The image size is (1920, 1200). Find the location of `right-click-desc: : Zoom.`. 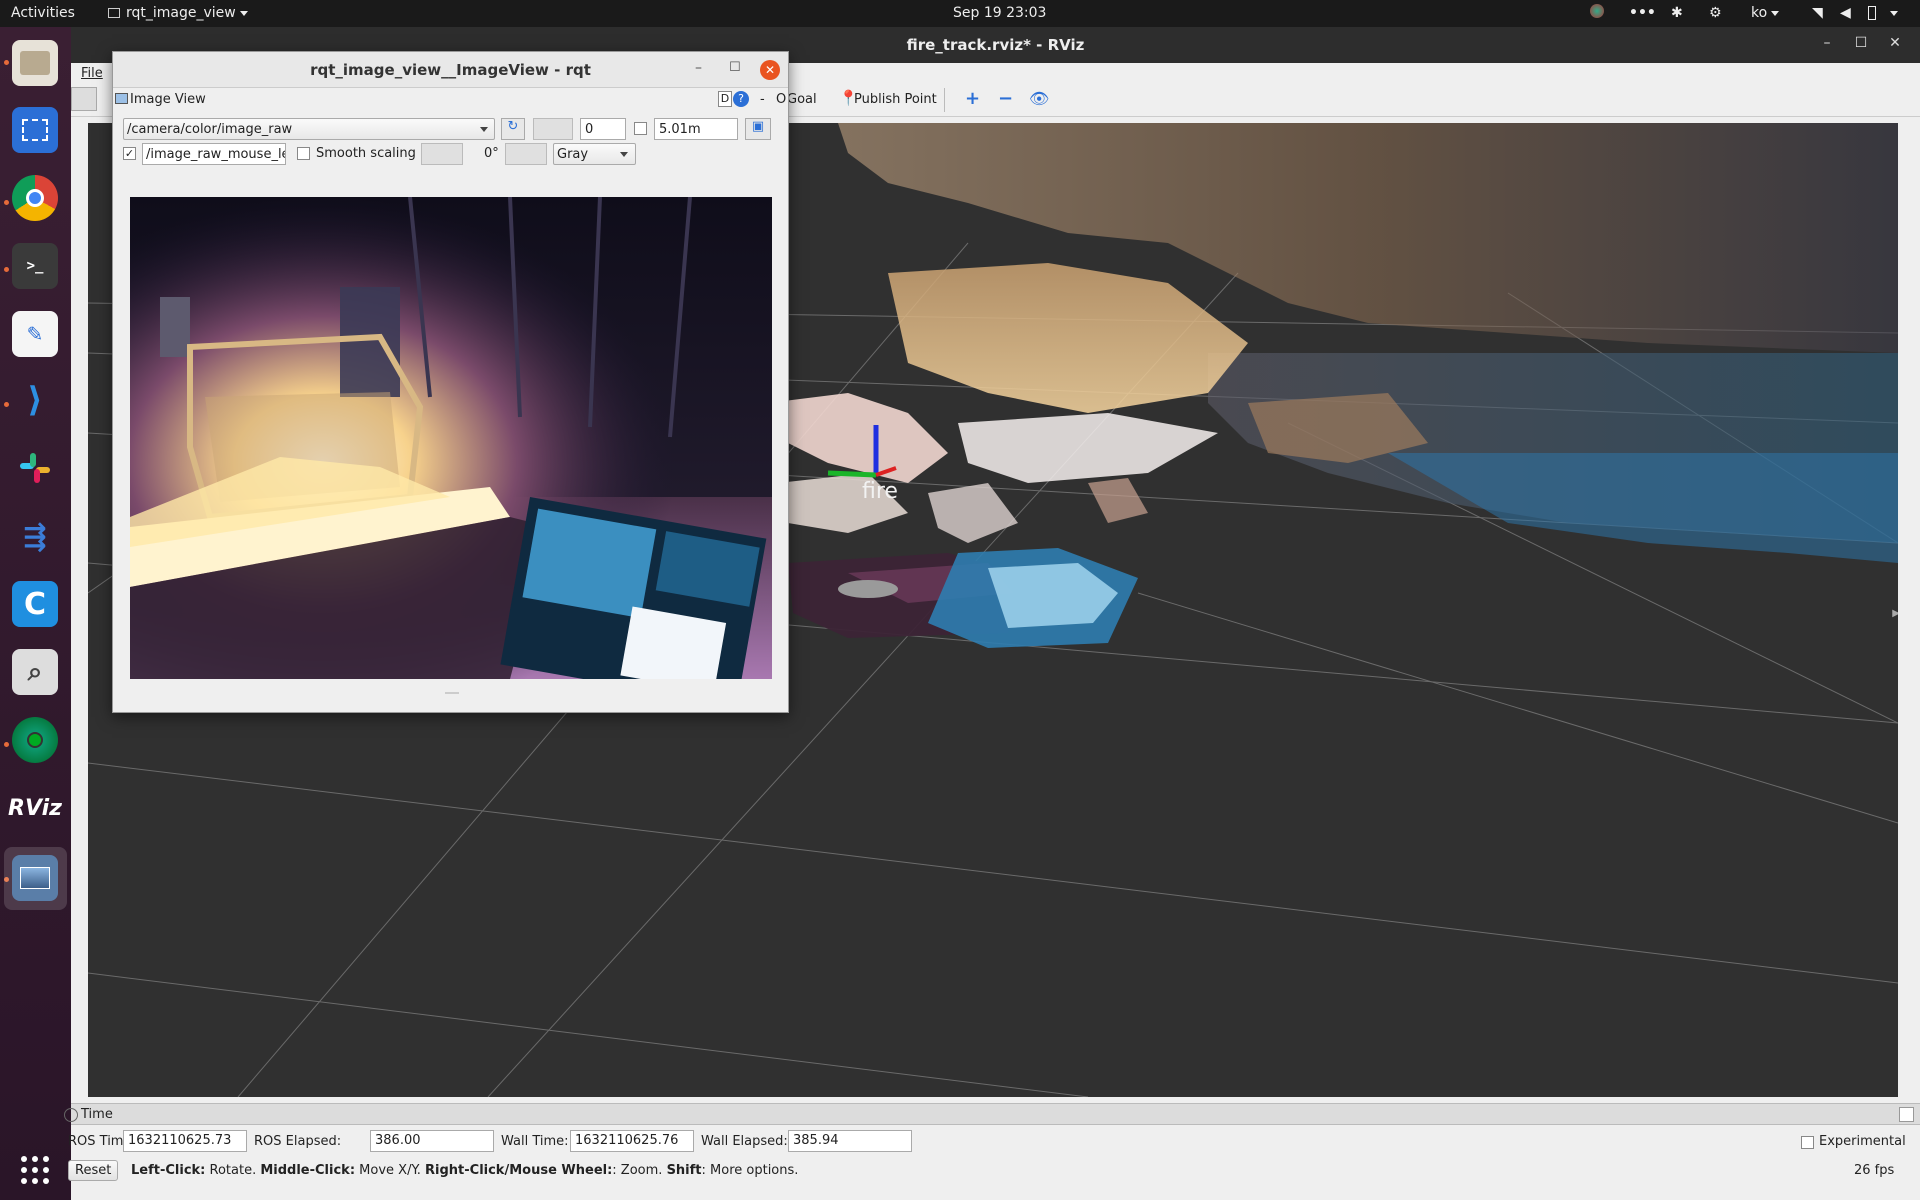

right-click-desc: : Zoom. is located at coordinates (639, 1170).